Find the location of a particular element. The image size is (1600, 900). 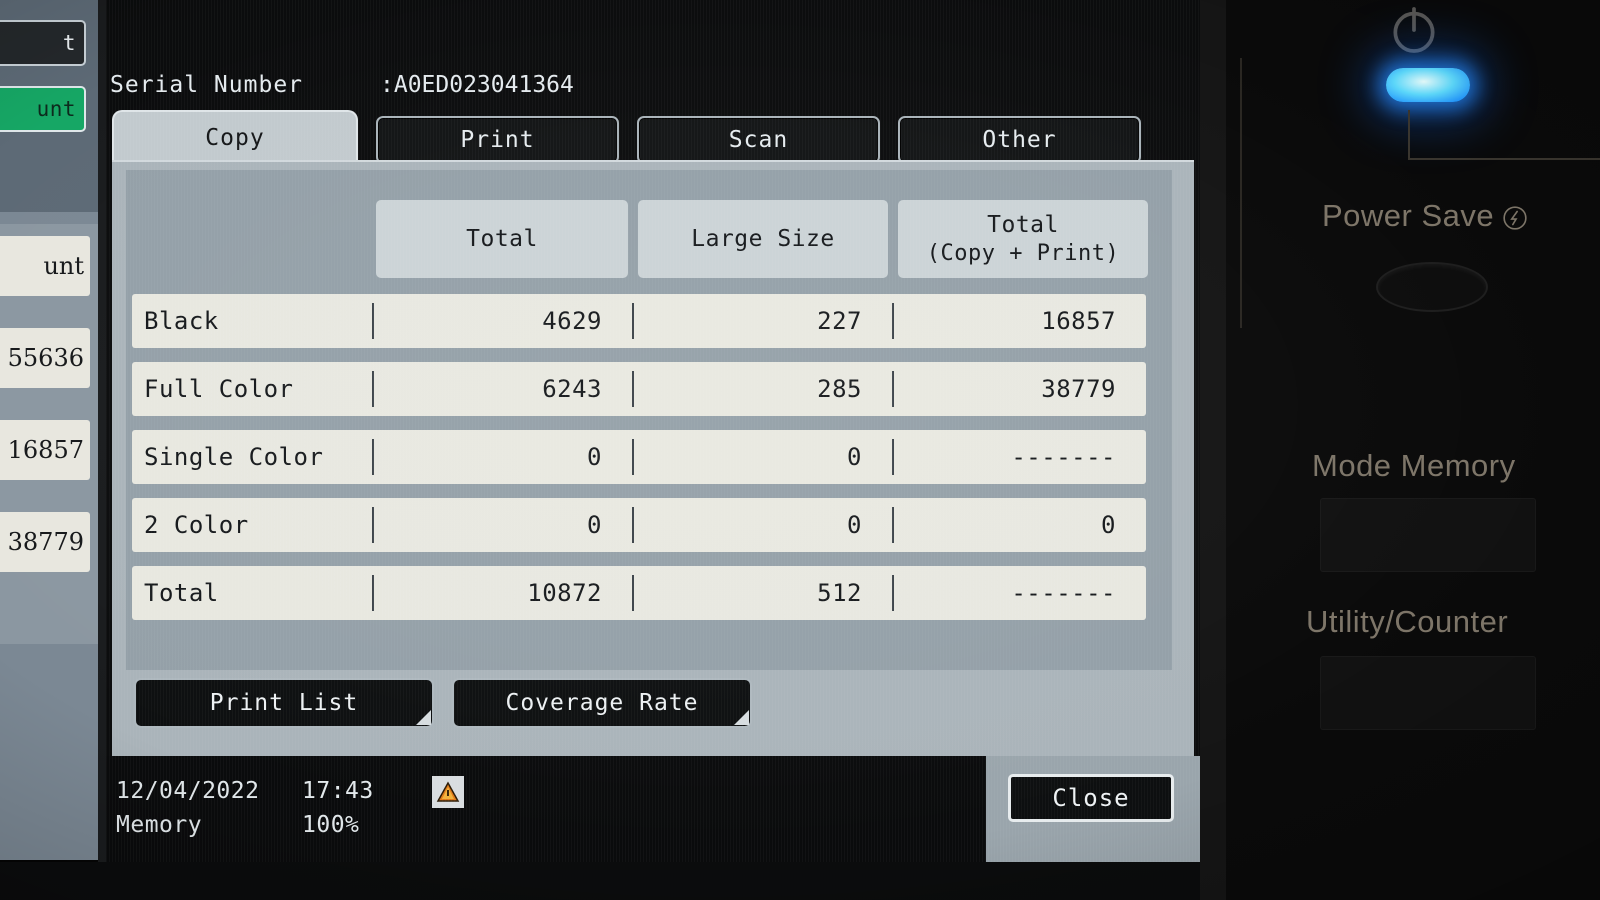

tab-copy: Copy is located at coordinates (235, 137).